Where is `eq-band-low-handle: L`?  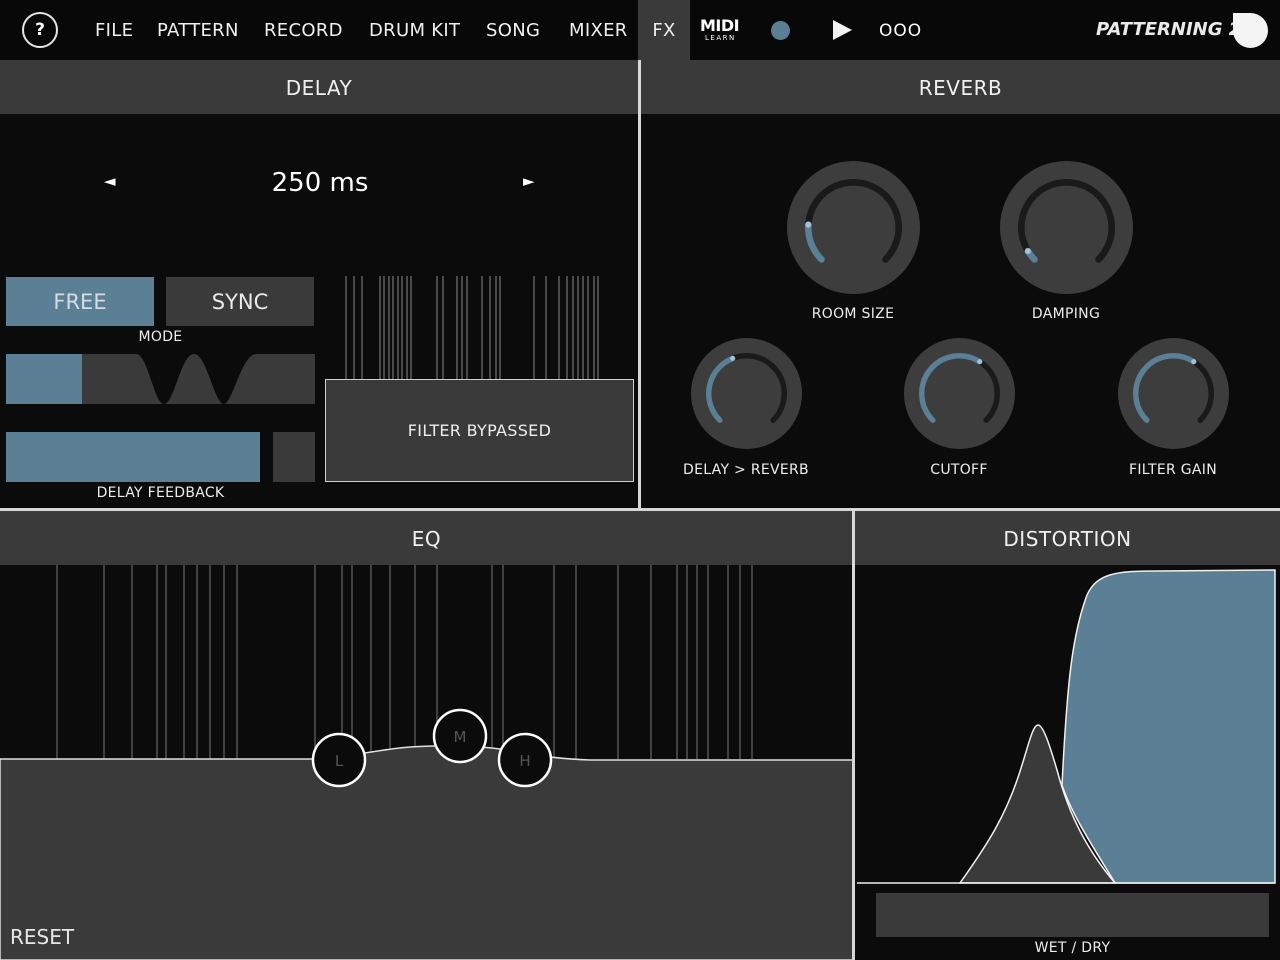
eq-band-low-handle: L is located at coordinates (339, 760).